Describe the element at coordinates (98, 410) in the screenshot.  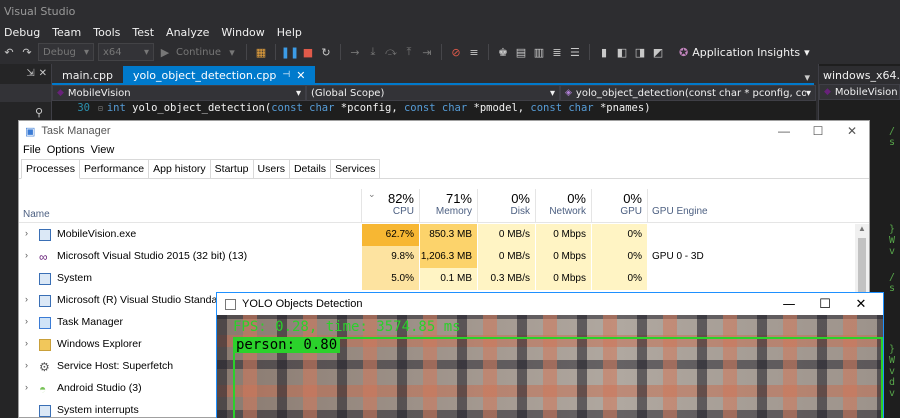
I see `process-name: System interrupts` at that location.